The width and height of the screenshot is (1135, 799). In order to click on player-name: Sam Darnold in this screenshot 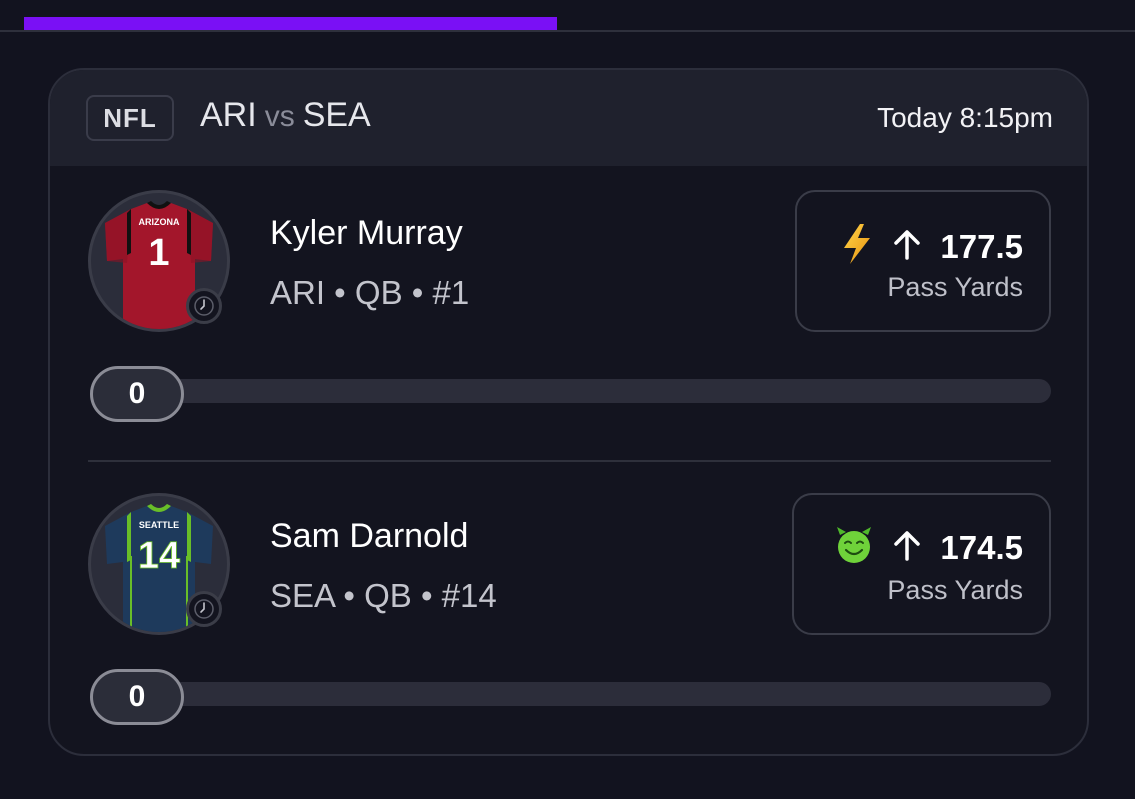, I will do `click(369, 536)`.